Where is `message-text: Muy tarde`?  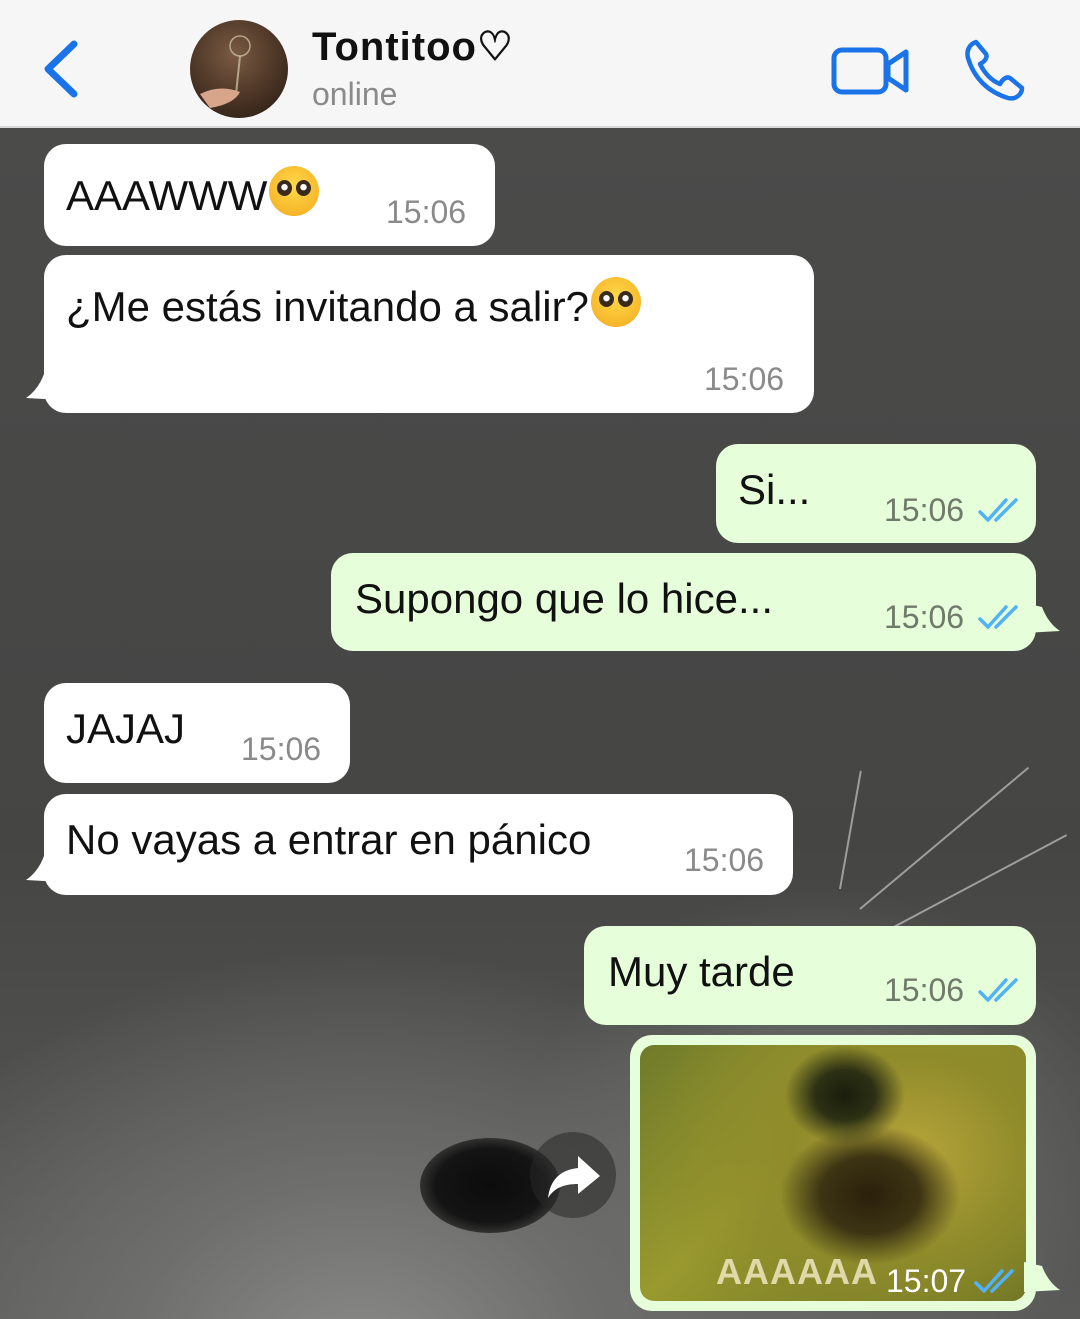
message-text: Muy tarde is located at coordinates (701, 971).